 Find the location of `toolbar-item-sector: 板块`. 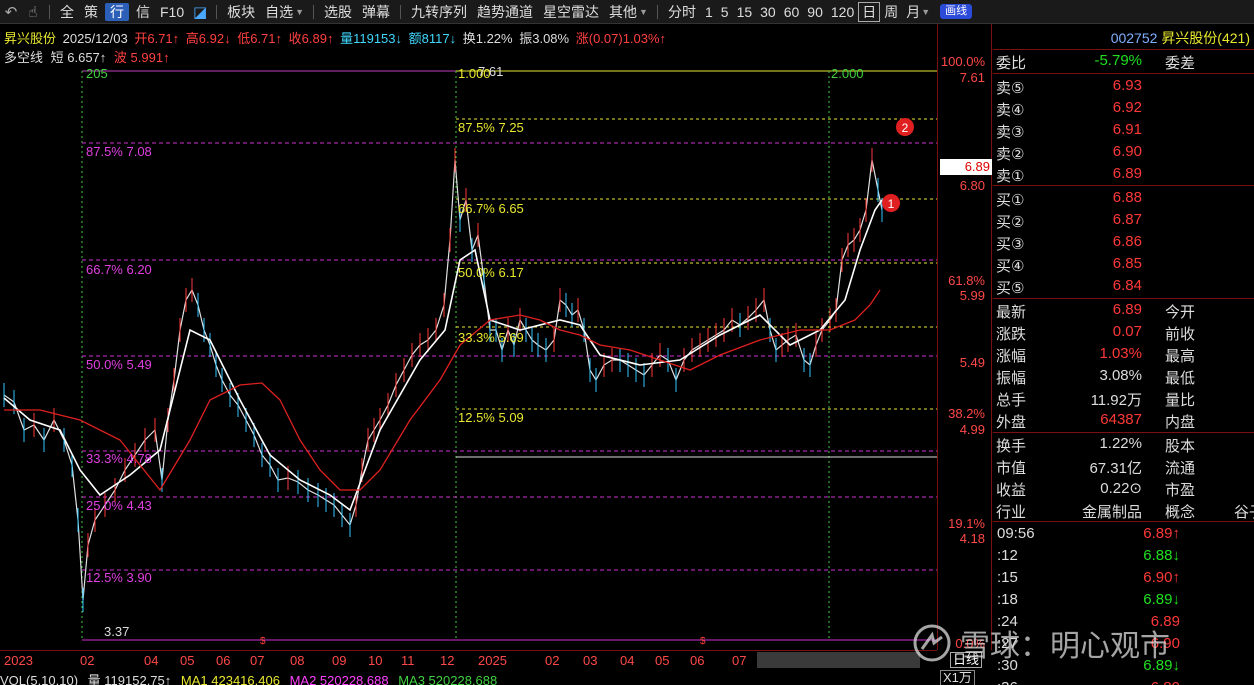

toolbar-item-sector: 板块 is located at coordinates (241, 12).